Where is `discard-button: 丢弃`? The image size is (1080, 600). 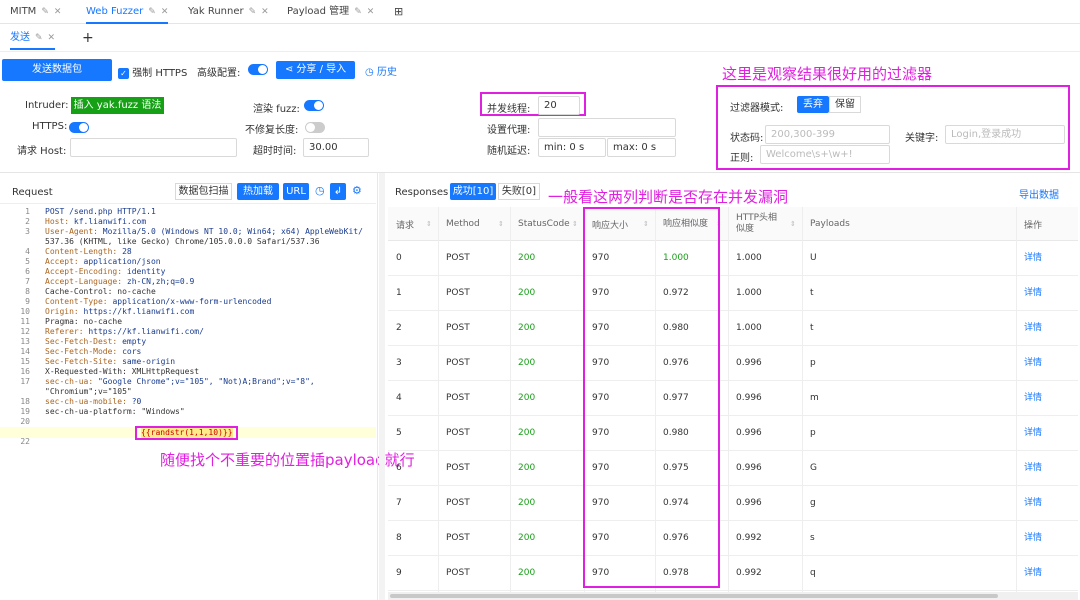
discard-button: 丢弃 is located at coordinates (813, 104).